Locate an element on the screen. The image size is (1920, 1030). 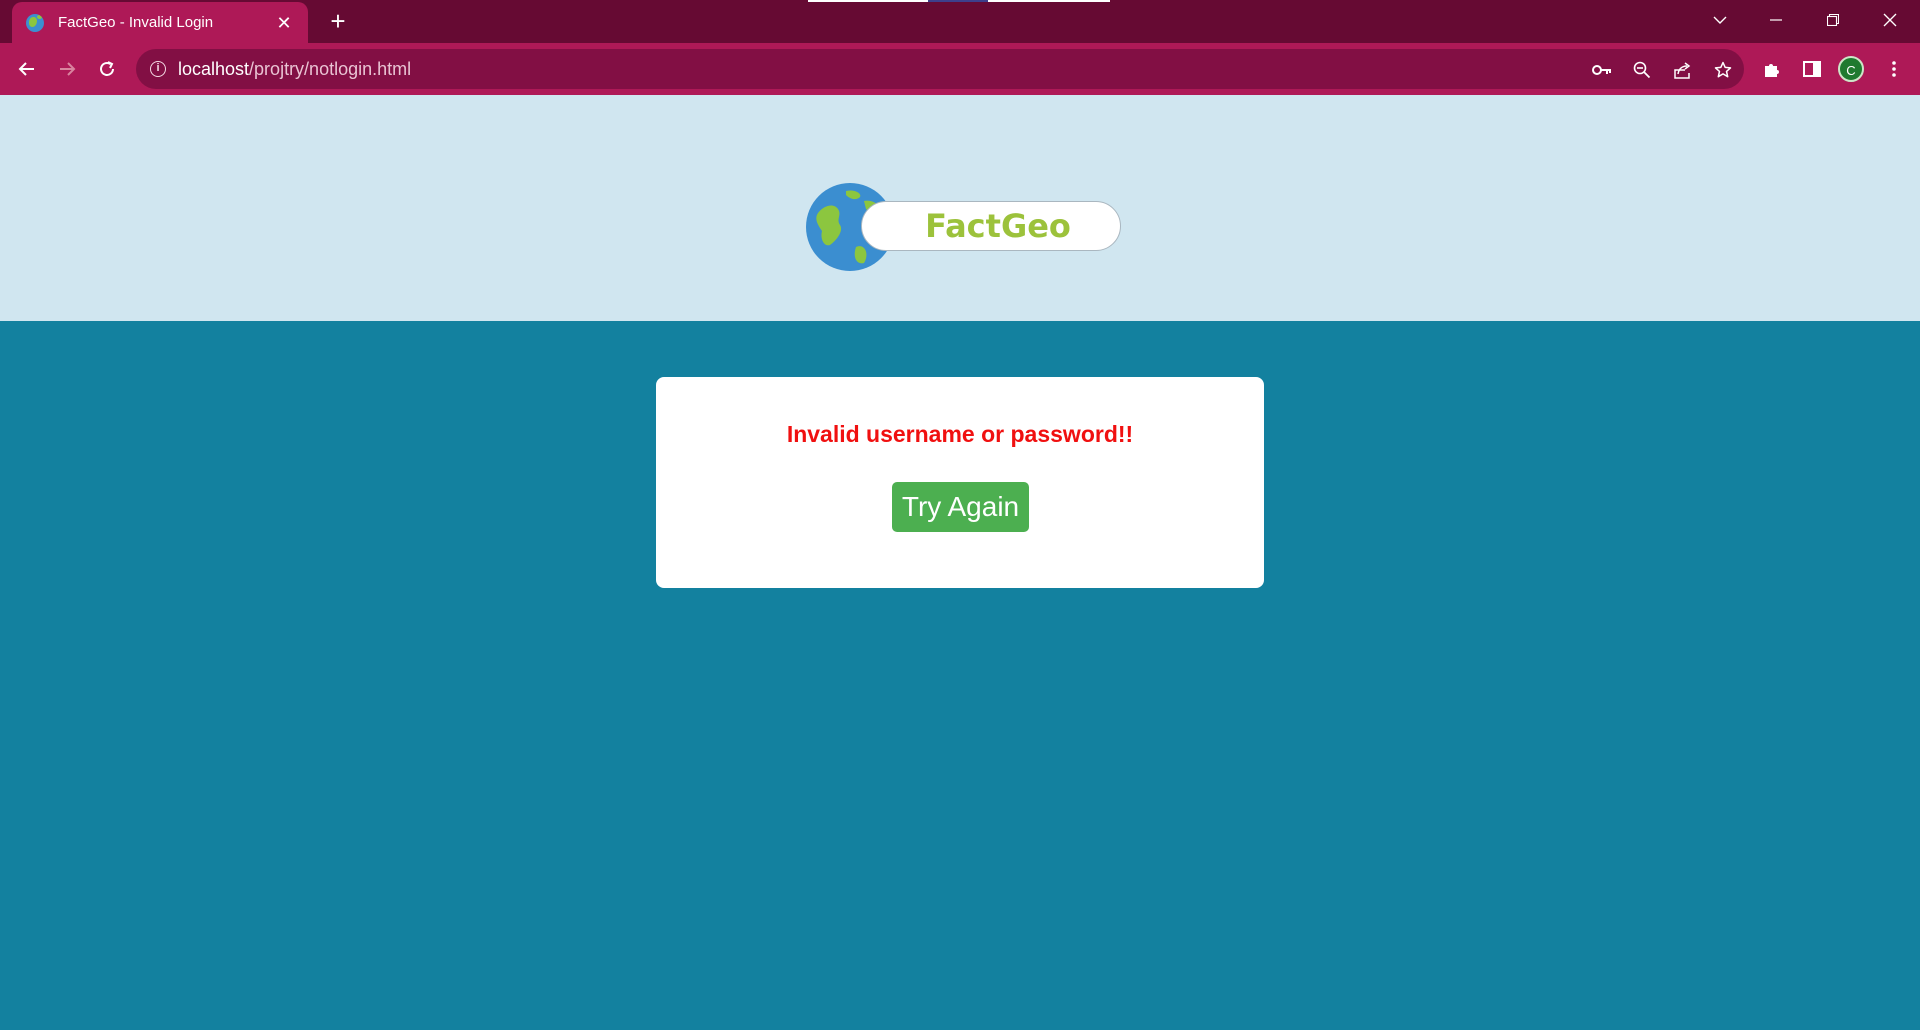
logo-banner: FactGeo is located at coordinates (991, 226).